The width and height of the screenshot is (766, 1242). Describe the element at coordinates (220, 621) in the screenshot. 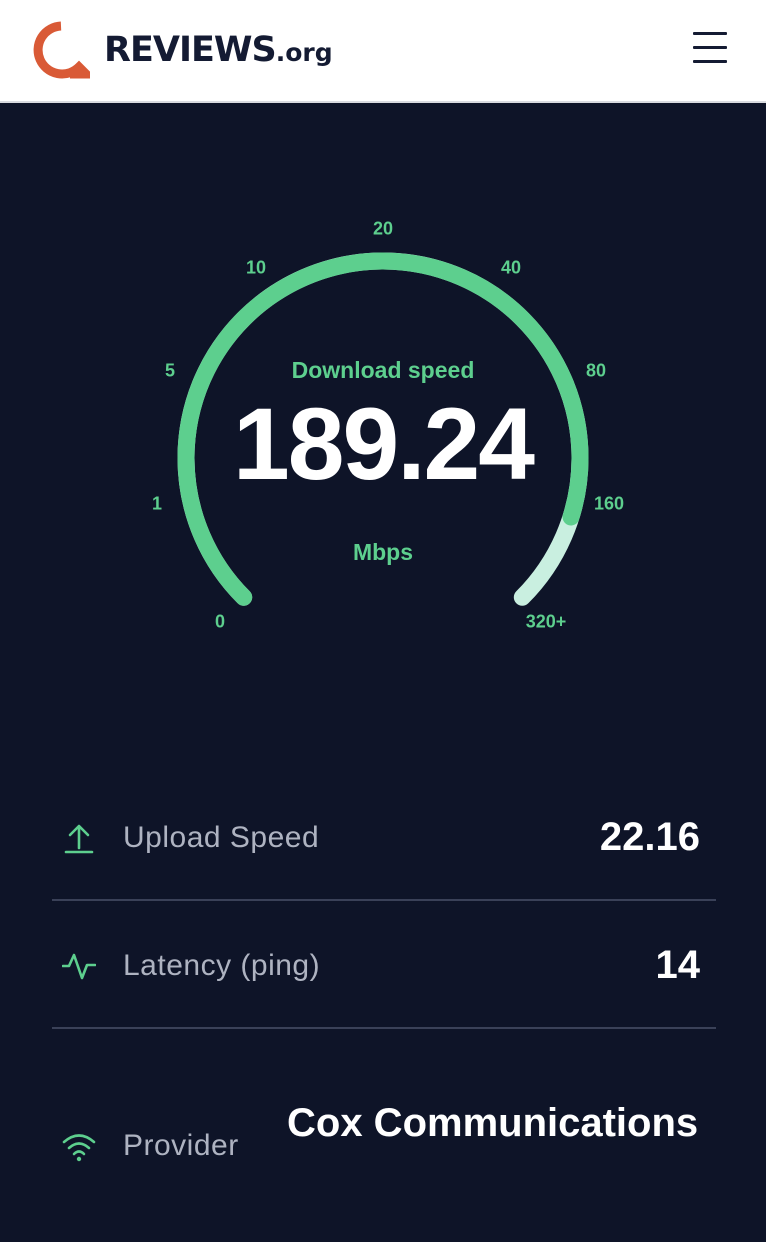

I see `tick-label: 0` at that location.